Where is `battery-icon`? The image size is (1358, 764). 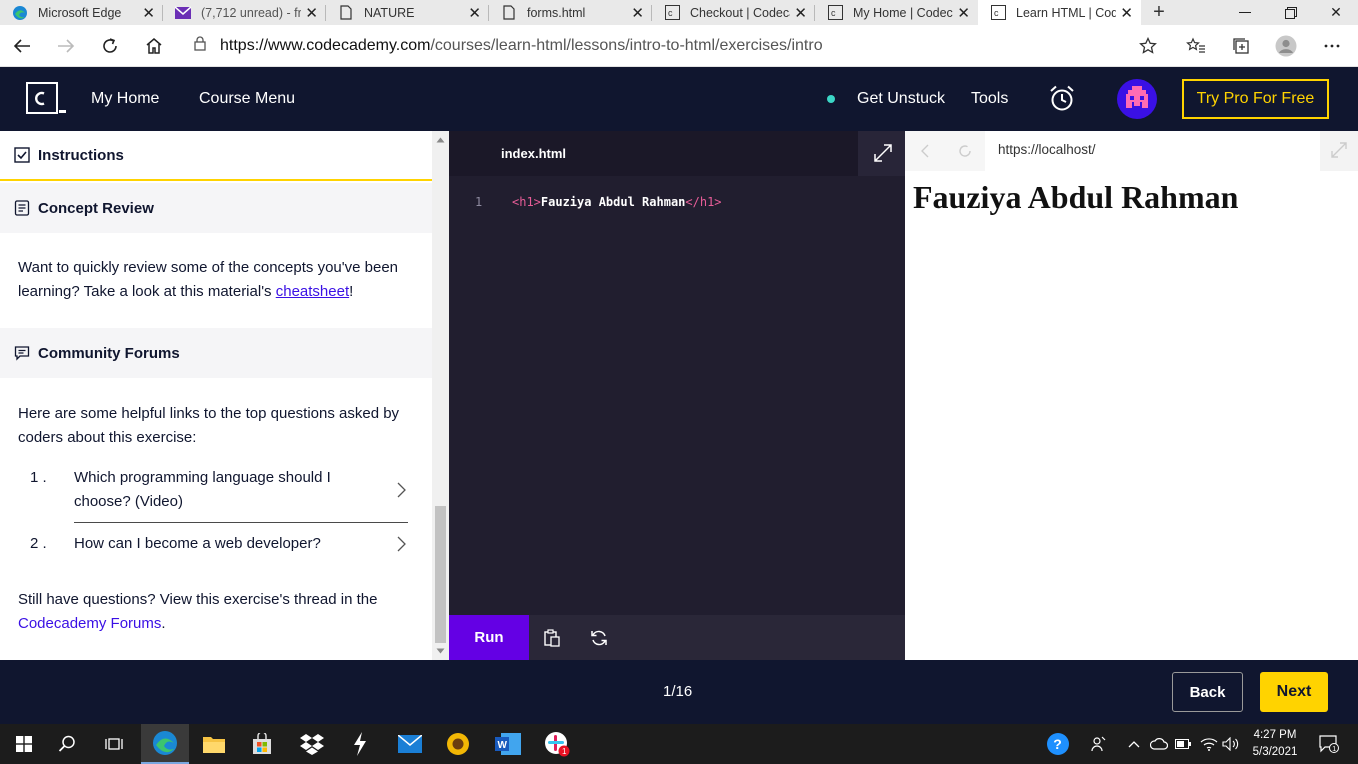
battery-icon is located at coordinates (1183, 744).